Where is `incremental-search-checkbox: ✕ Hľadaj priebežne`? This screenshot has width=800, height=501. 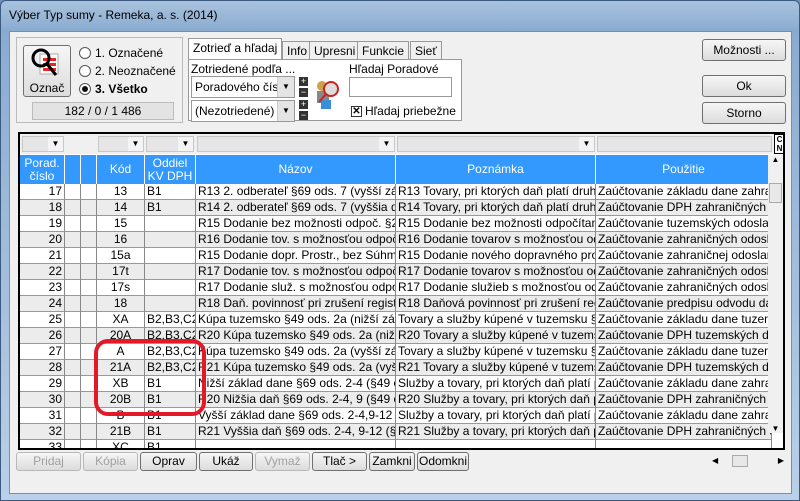
incremental-search-checkbox: ✕ Hľadaj priebežne is located at coordinates (403, 111).